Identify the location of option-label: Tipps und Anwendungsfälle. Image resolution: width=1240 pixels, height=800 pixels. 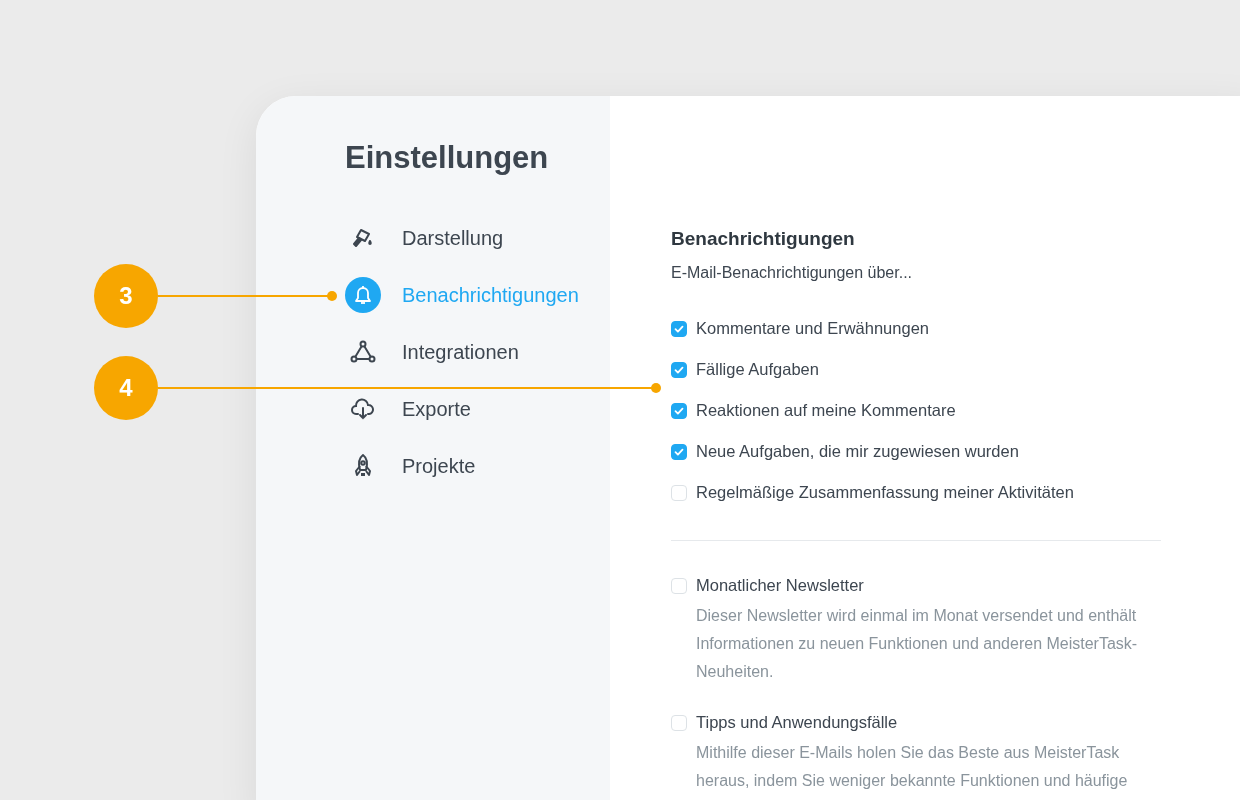
(797, 722).